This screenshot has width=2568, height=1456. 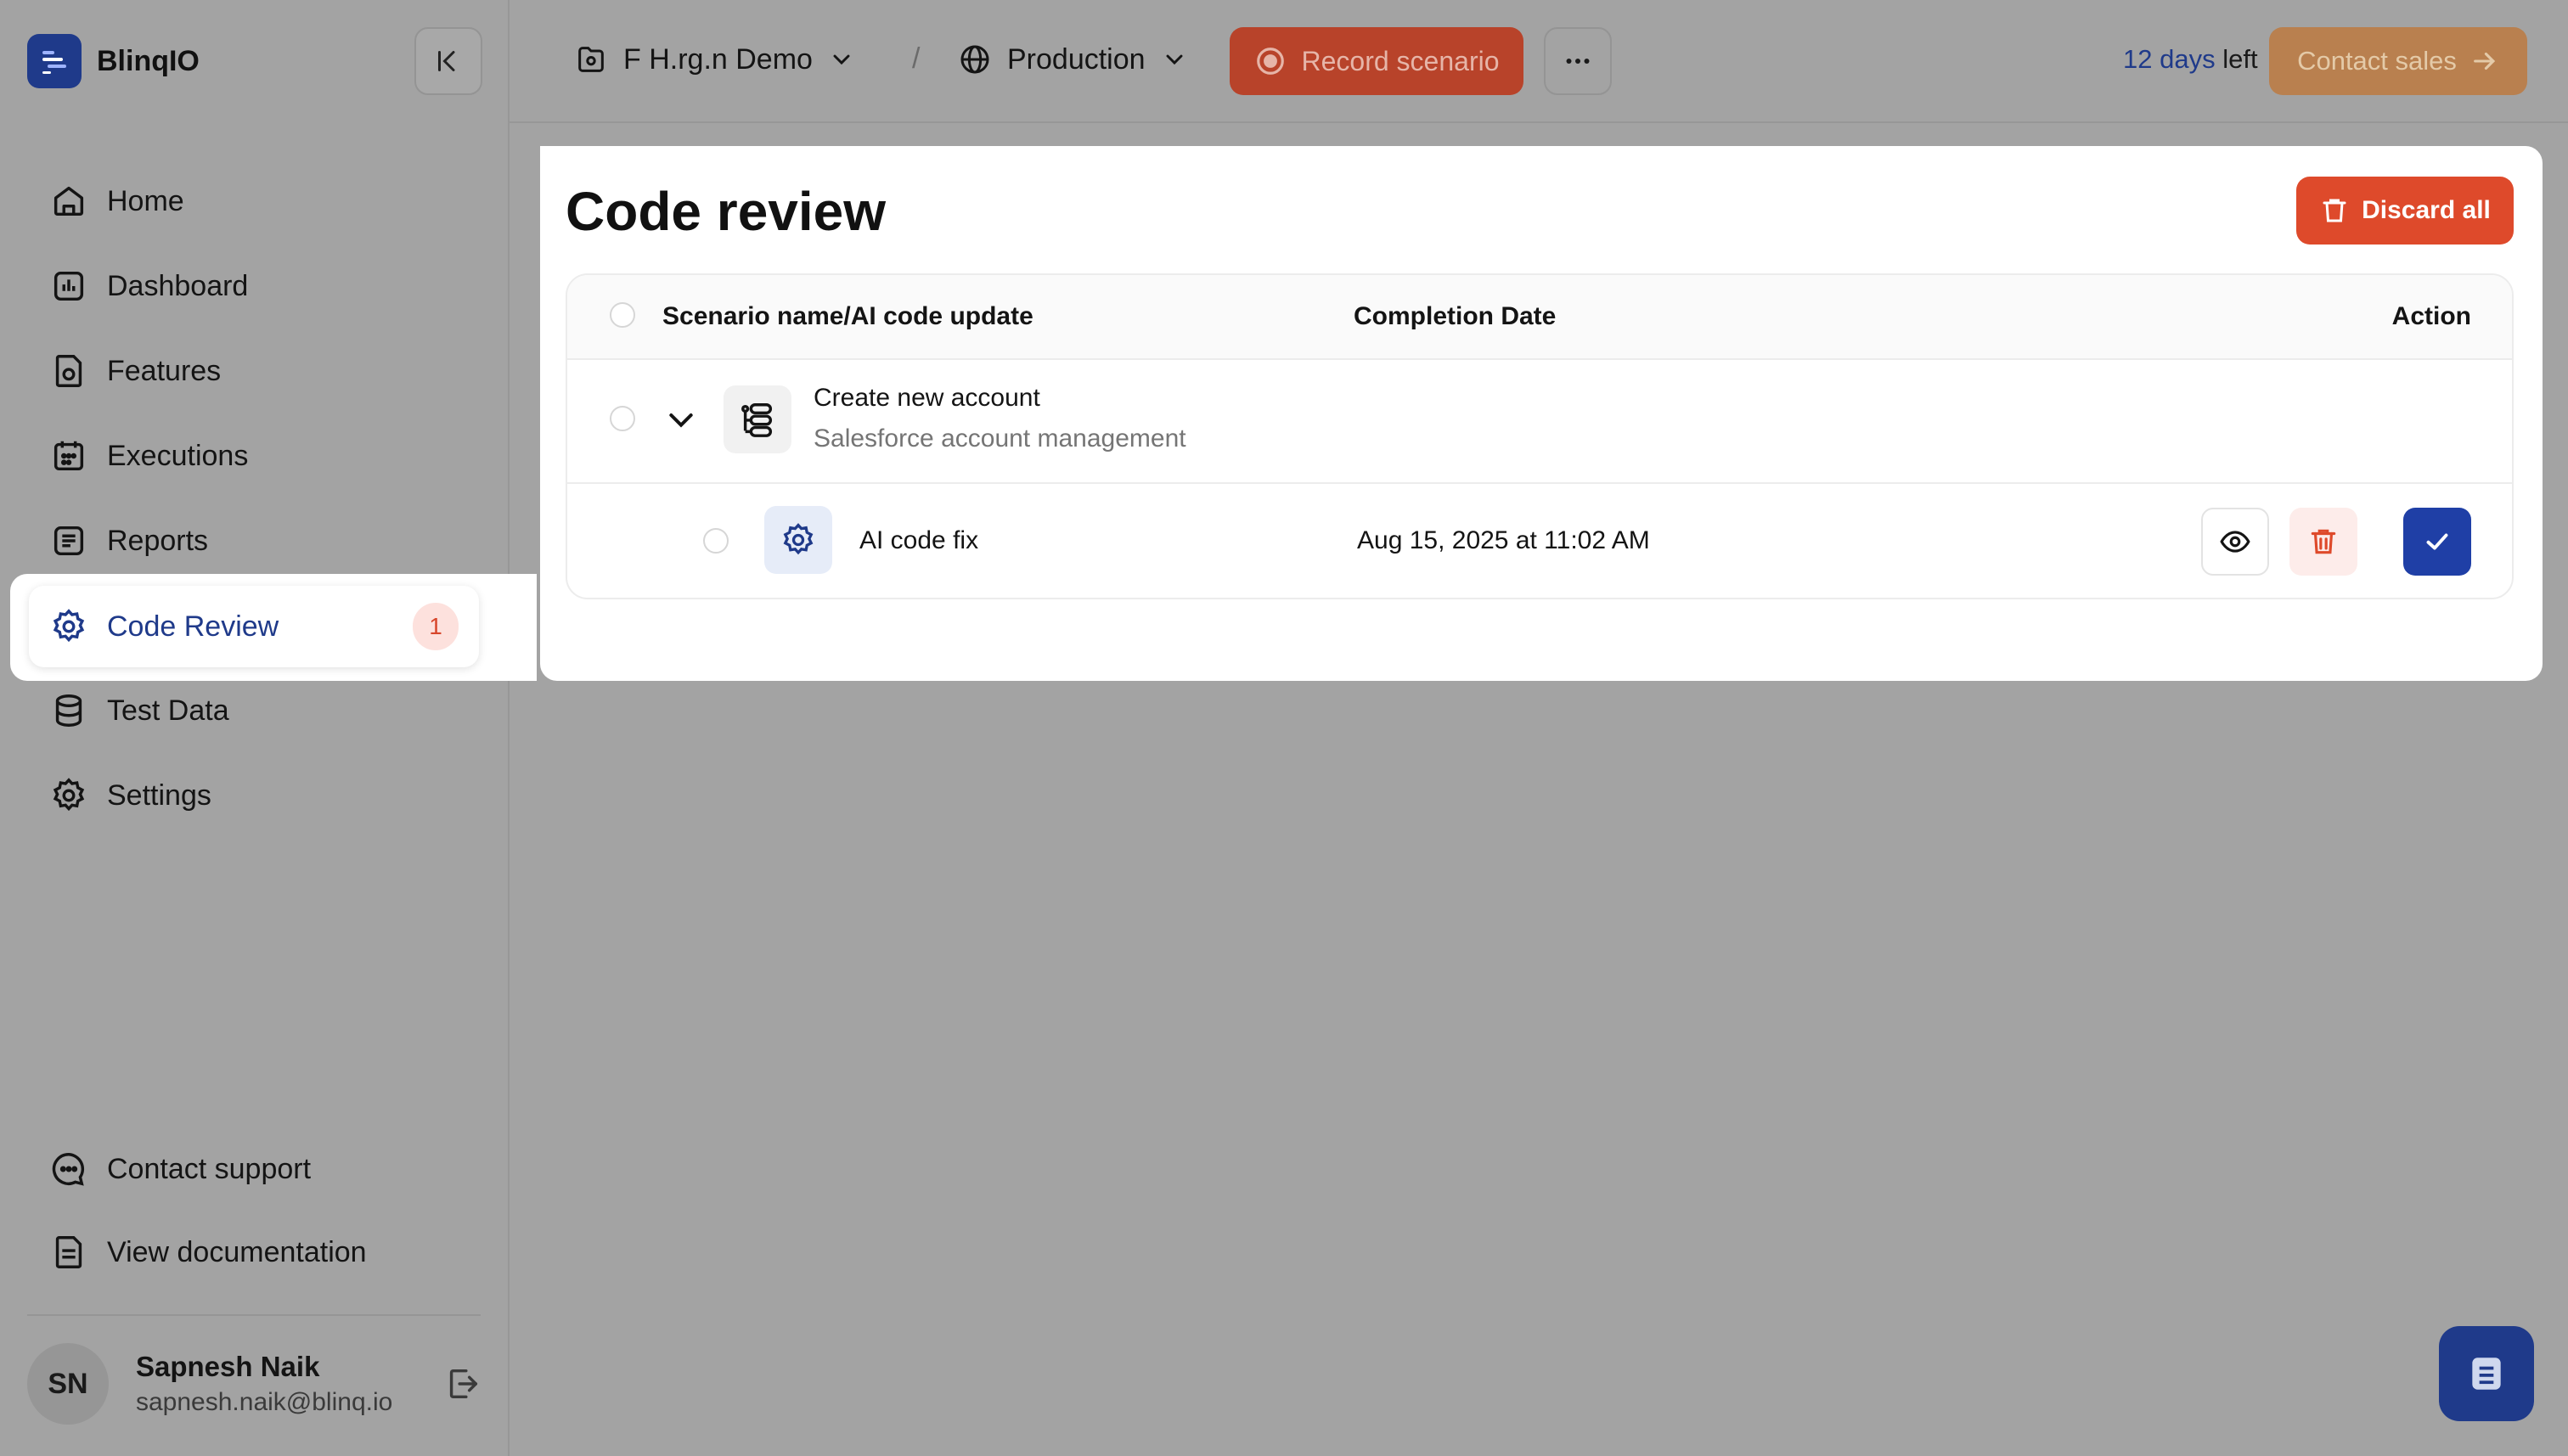 I want to click on check-icon, so click(x=2437, y=541).